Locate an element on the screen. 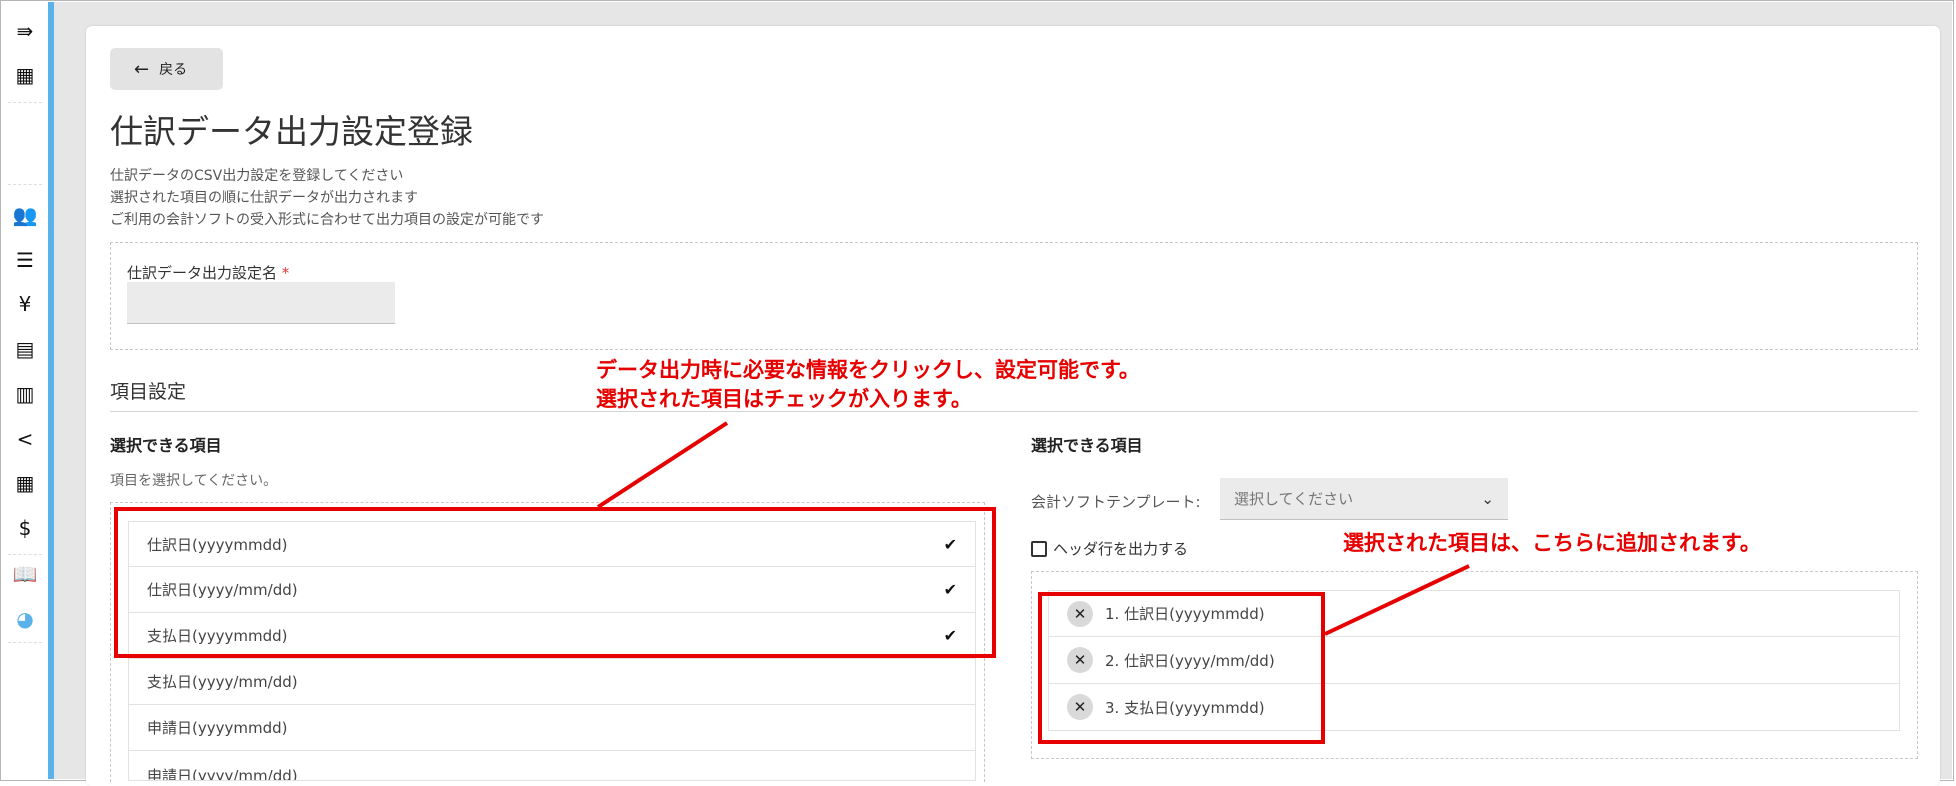 The height and width of the screenshot is (786, 1956). annotation-line: 選択された項目はチェックが入ります。 is located at coordinates (784, 399).